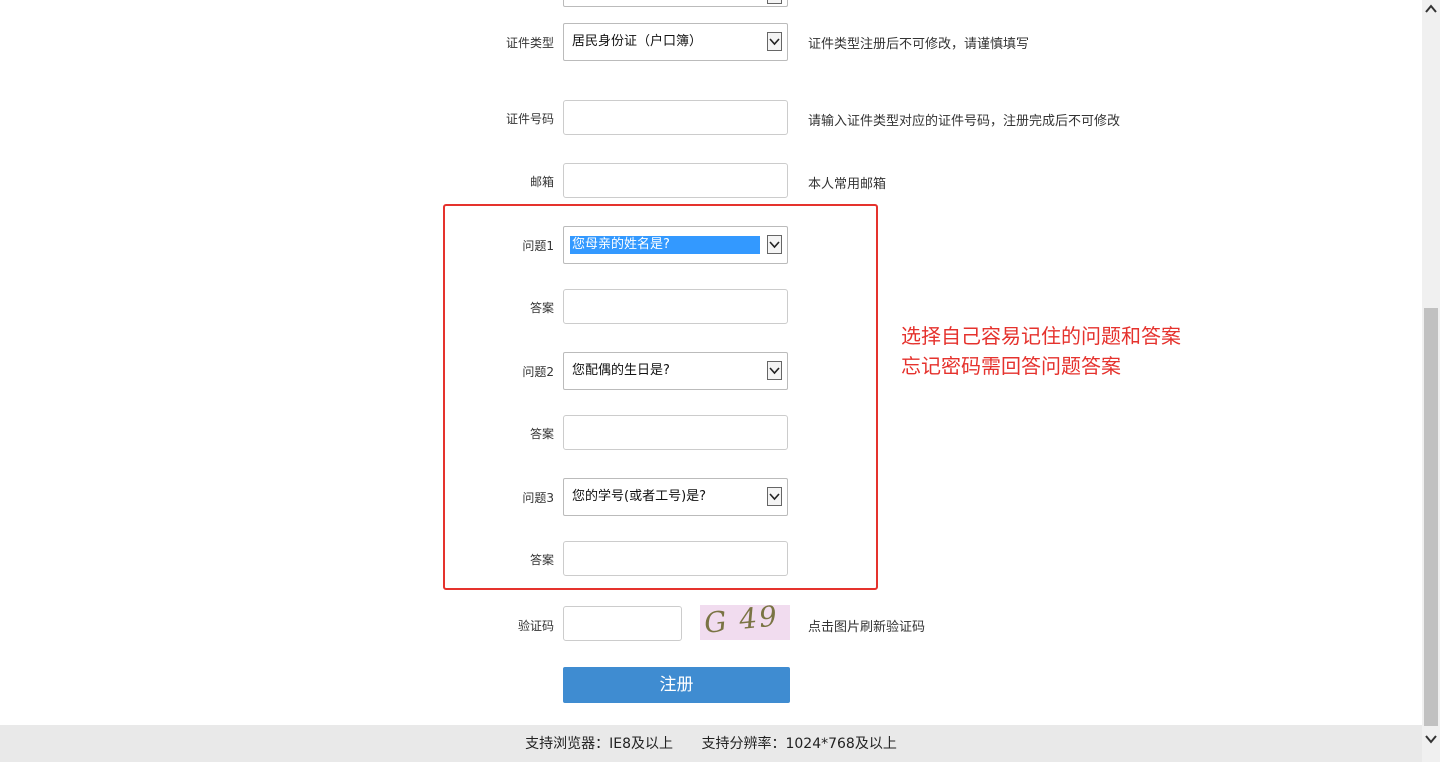 The height and width of the screenshot is (763, 1440). I want to click on answer1-label: 答案, so click(541, 308).